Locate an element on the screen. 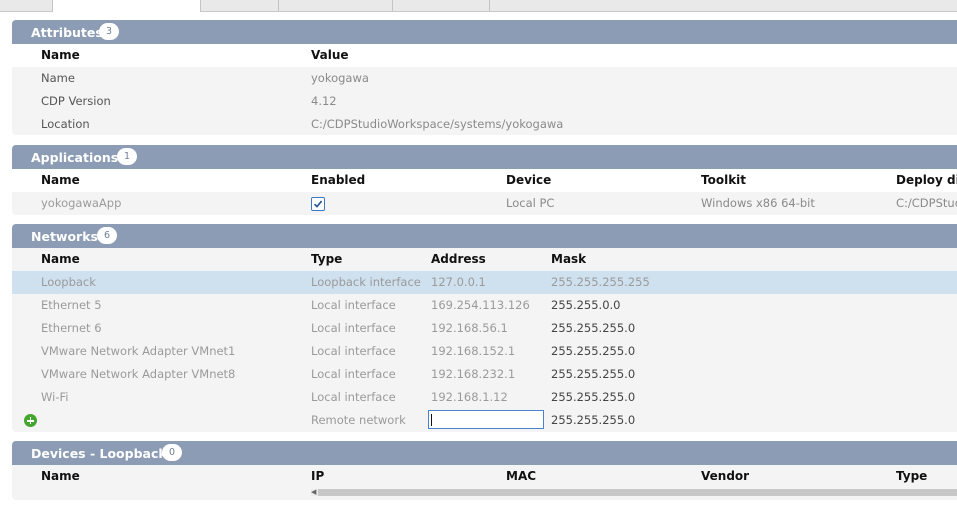  network-address: 192.168.56.1 is located at coordinates (469, 328).